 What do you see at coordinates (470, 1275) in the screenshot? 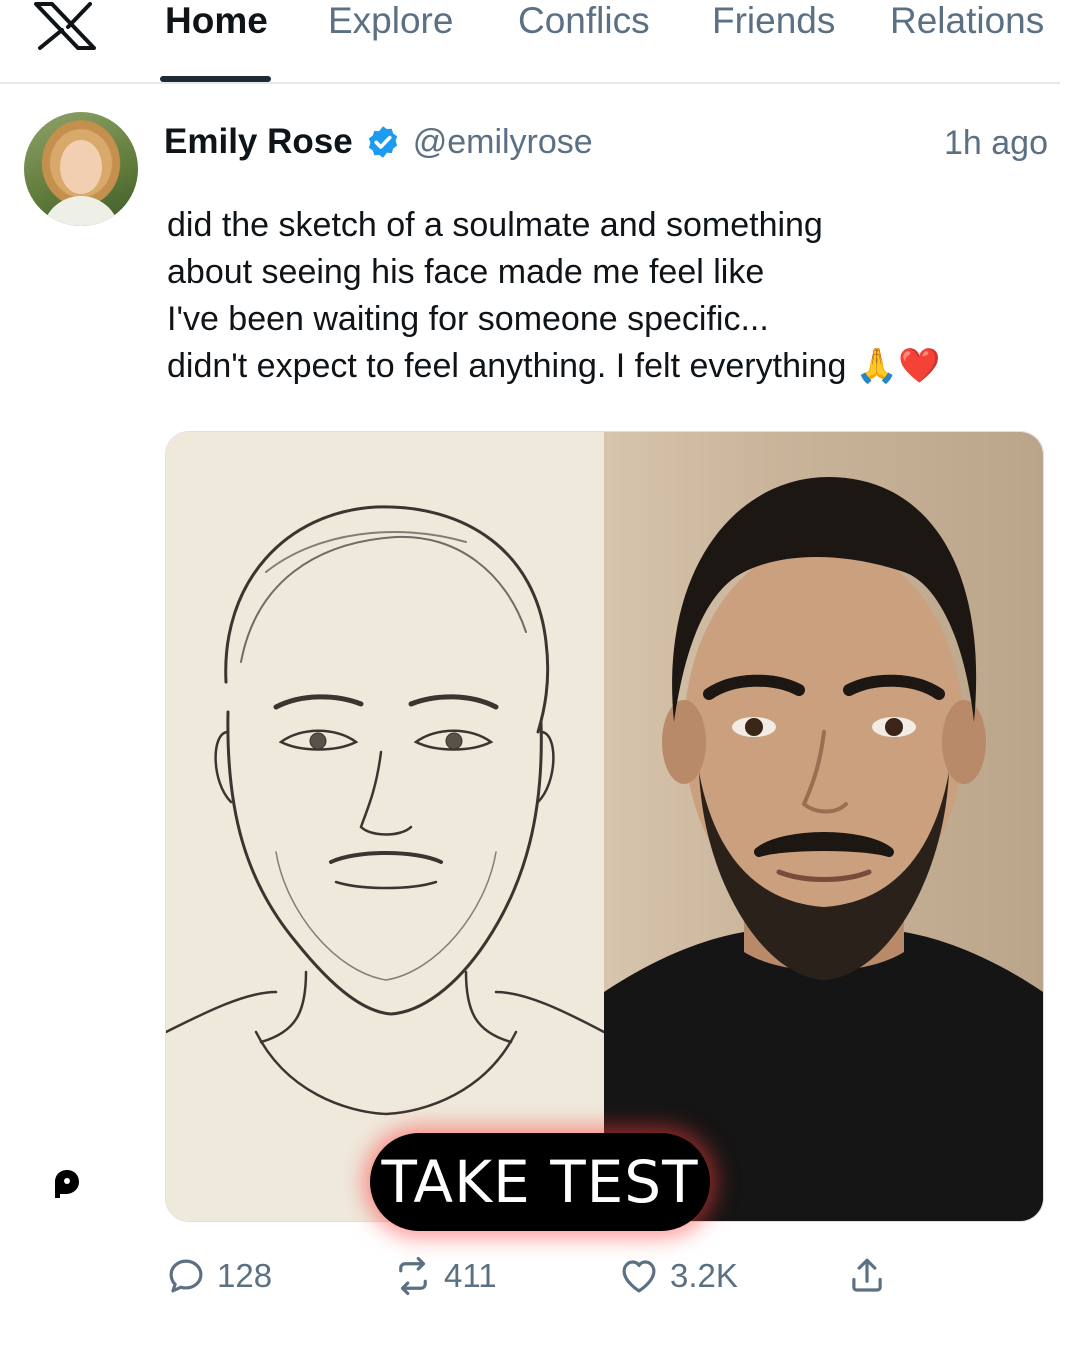
I see `repost-count: 411` at bounding box center [470, 1275].